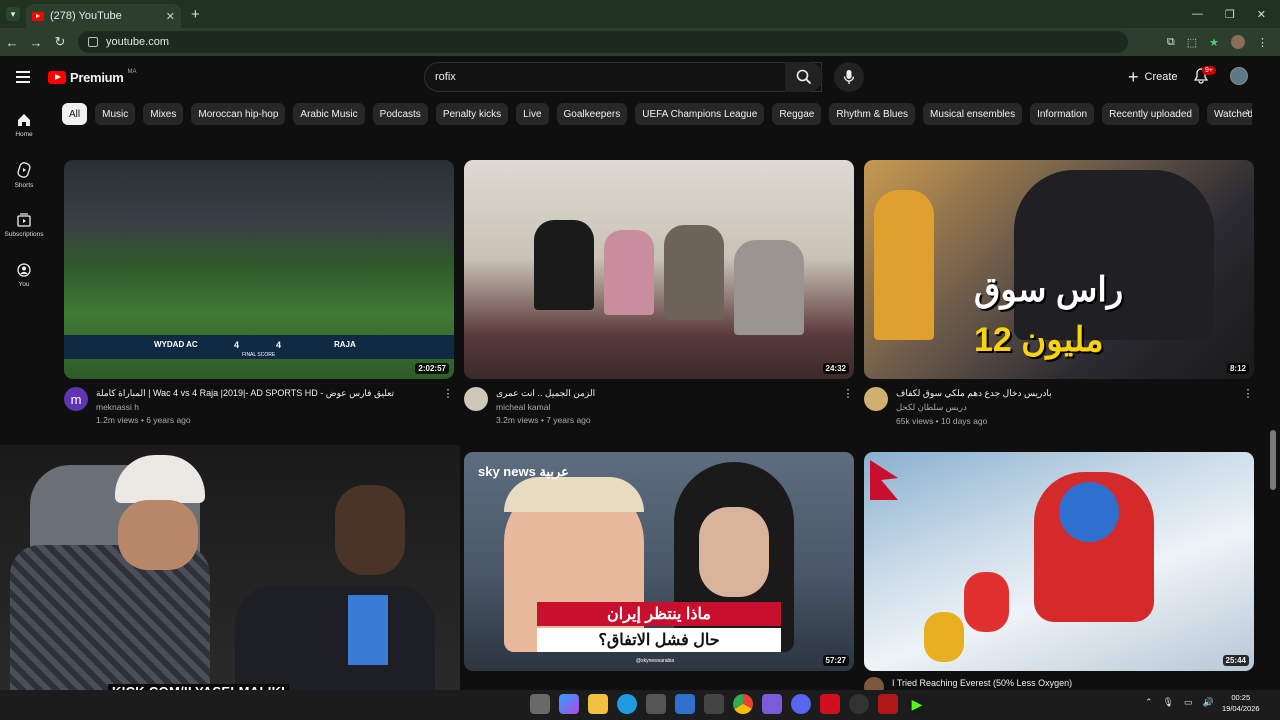  Describe the element at coordinates (603, 42) in the screenshot. I see `address-bar: youtube.com` at that location.